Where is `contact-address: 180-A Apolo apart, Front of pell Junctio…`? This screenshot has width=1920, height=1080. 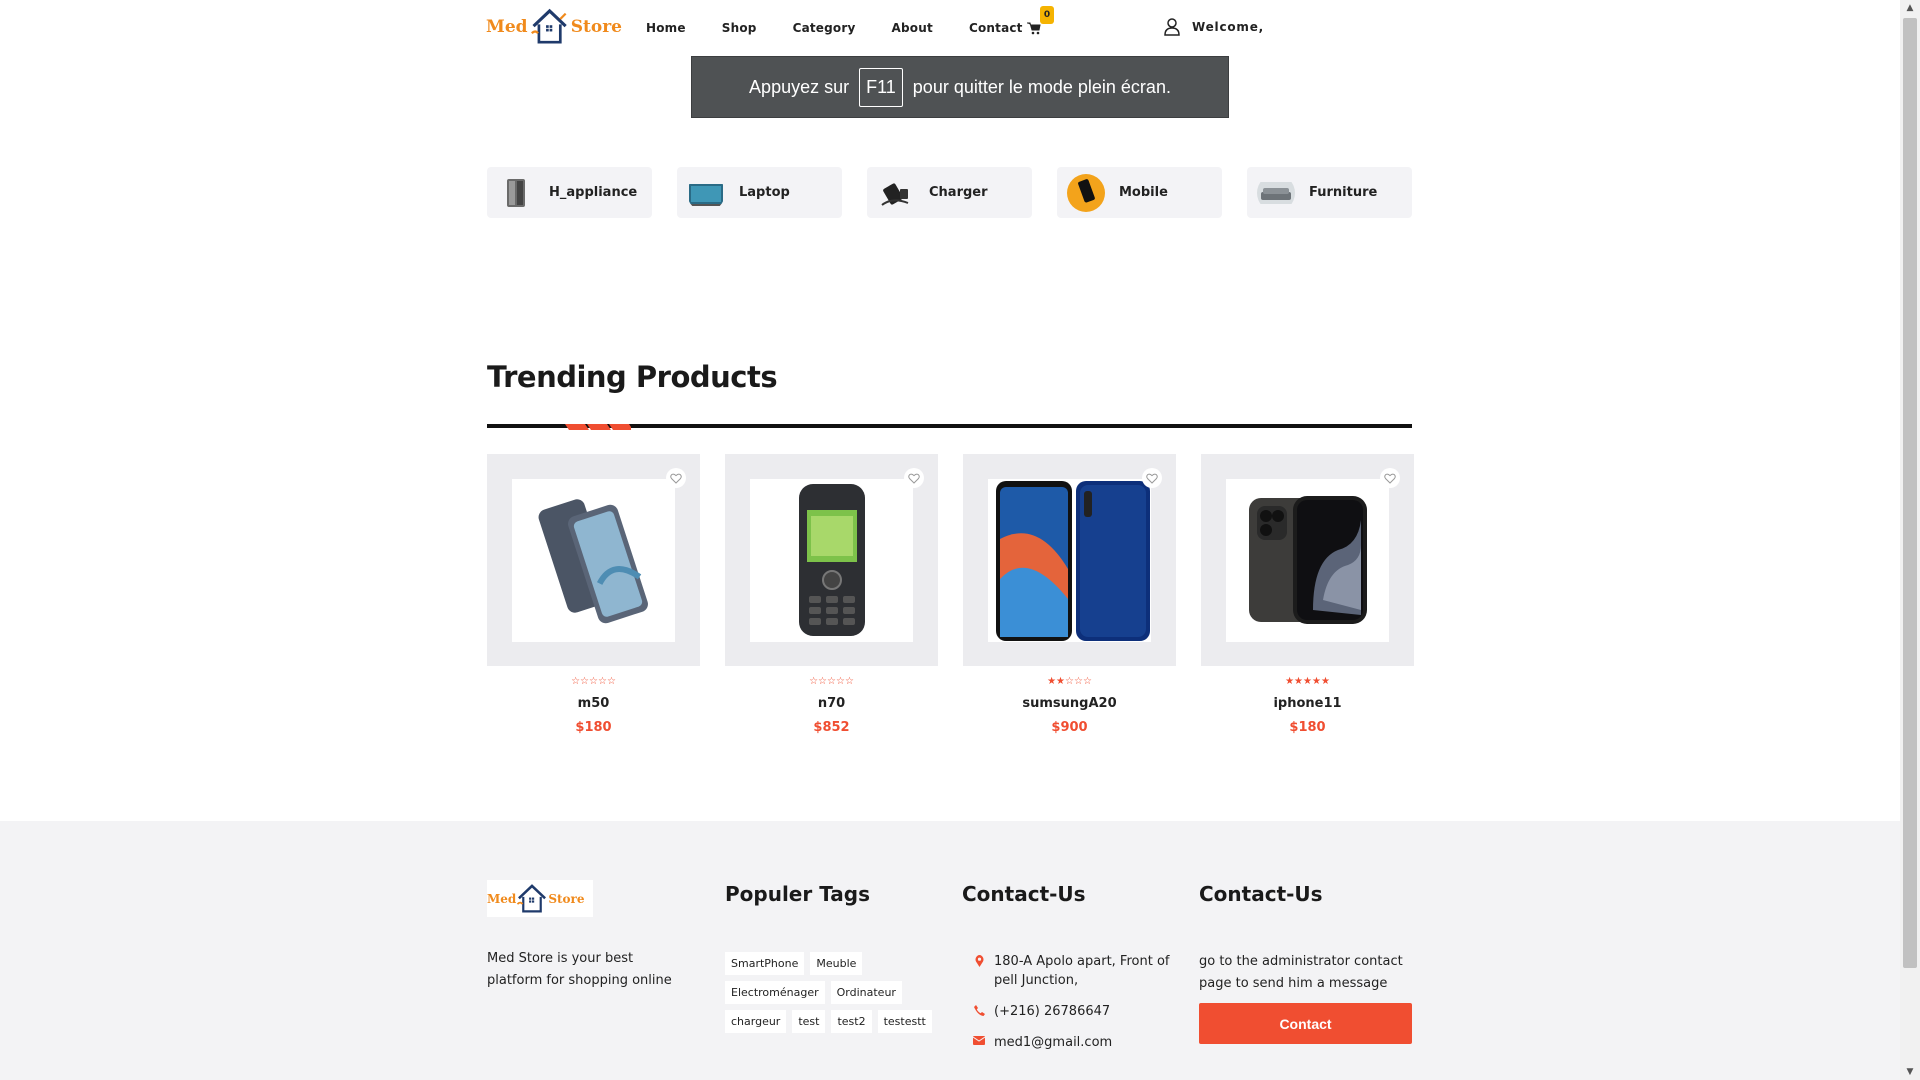
contact-address: 180-A Apolo apart, Front of pell Junctio… is located at coordinates (1077, 971).